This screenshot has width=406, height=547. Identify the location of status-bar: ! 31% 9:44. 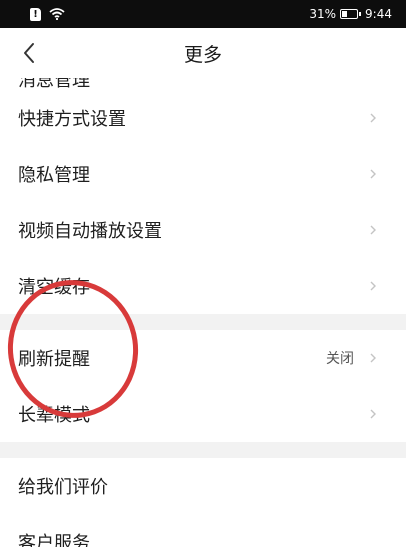
(203, 14).